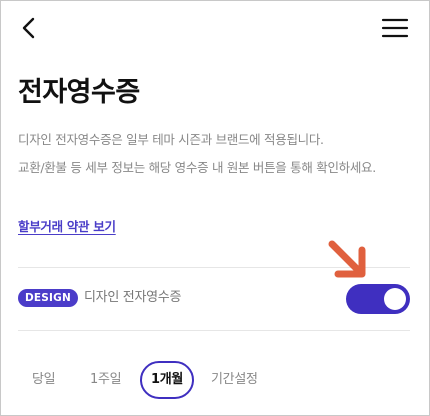 The width and height of the screenshot is (430, 416). I want to click on design-receipt-label: 디자인 전자영수증, so click(133, 297).